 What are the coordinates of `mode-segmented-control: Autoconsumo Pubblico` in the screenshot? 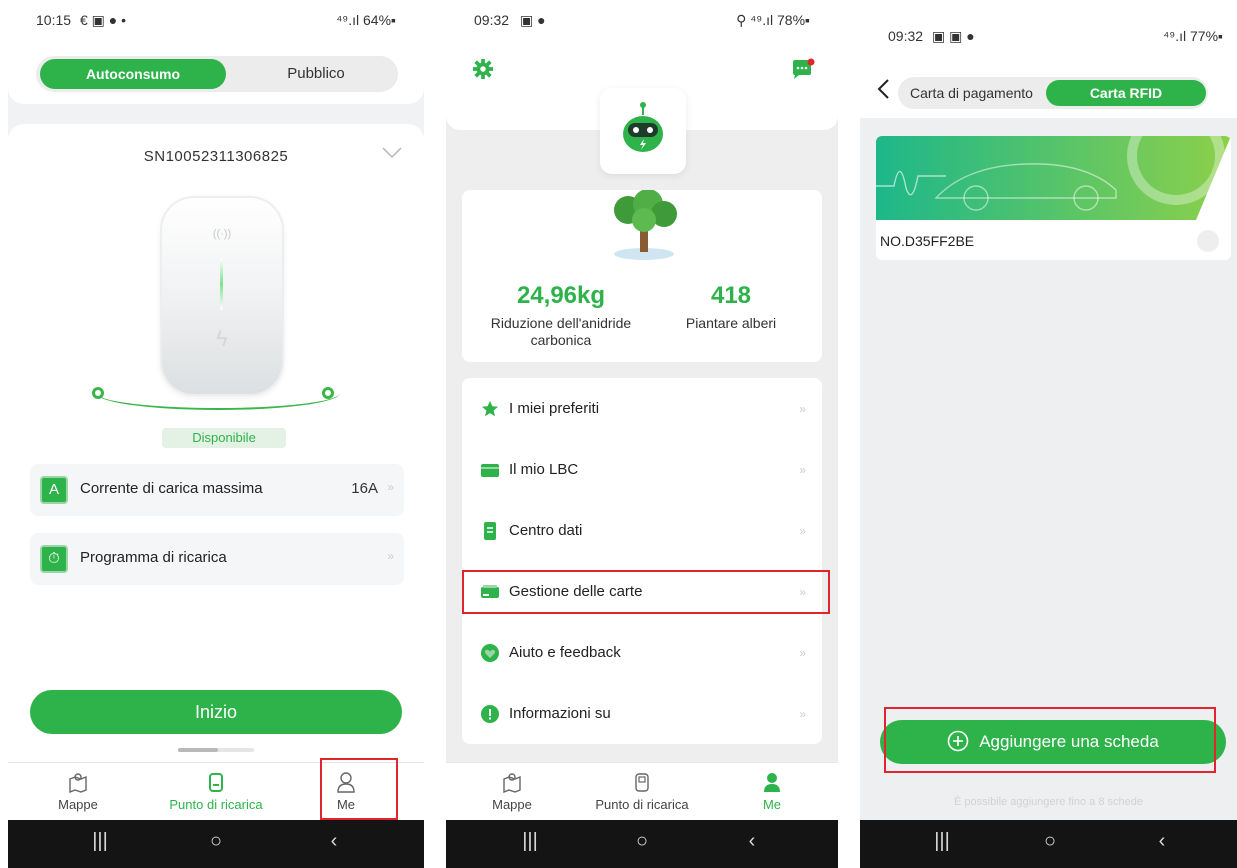 It's located at (217, 74).